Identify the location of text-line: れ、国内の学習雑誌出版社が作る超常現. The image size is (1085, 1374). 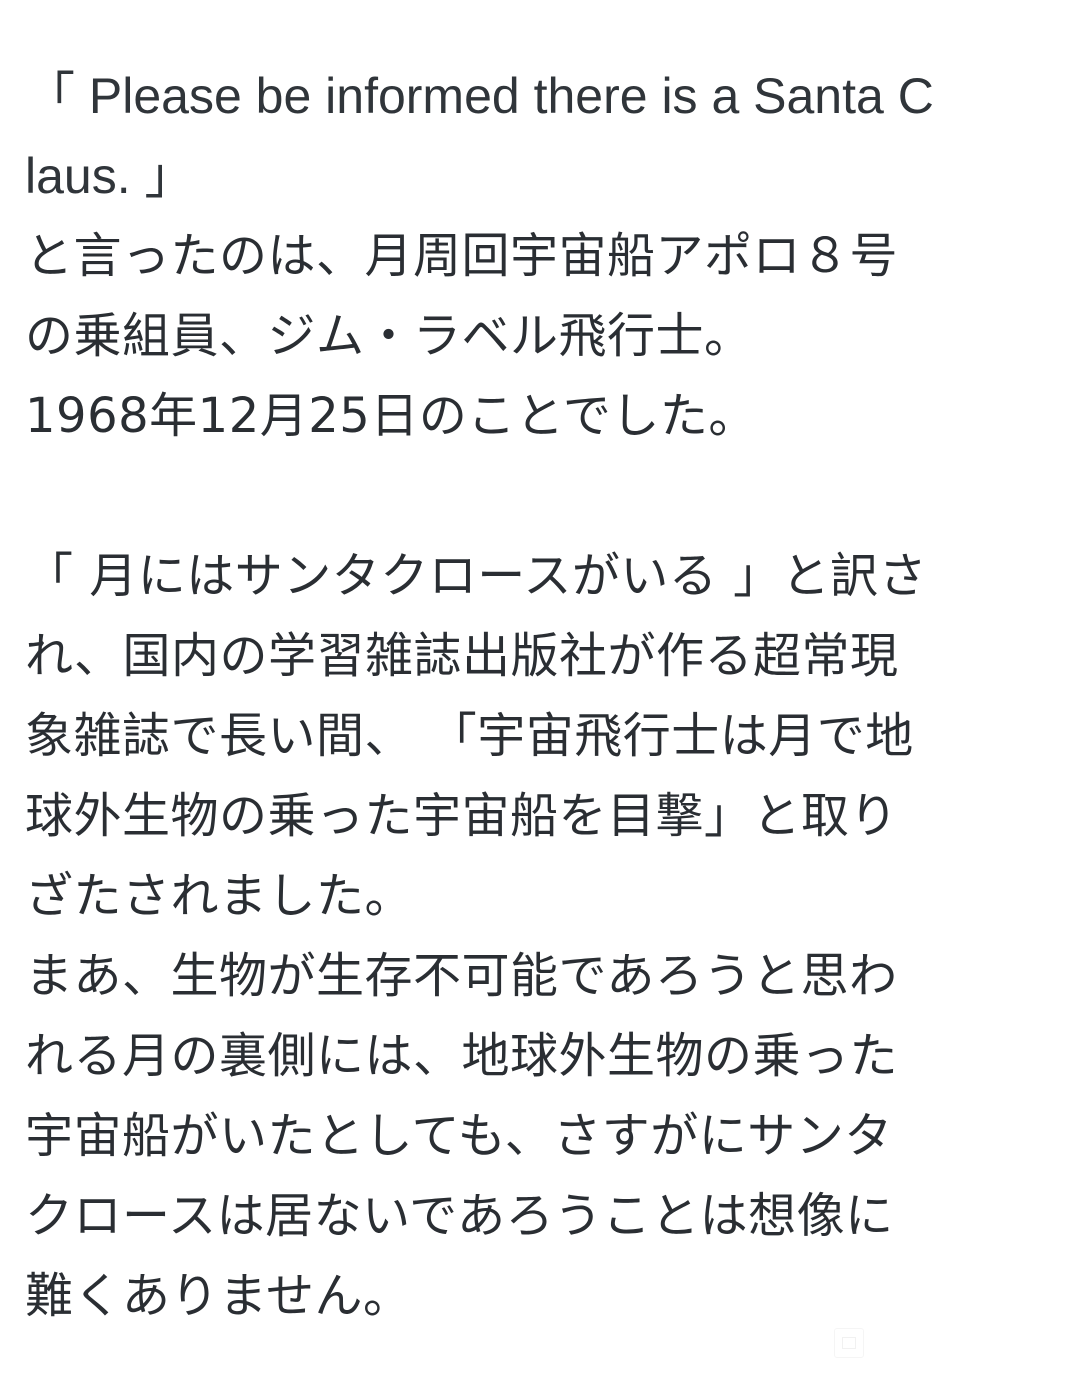
(462, 656).